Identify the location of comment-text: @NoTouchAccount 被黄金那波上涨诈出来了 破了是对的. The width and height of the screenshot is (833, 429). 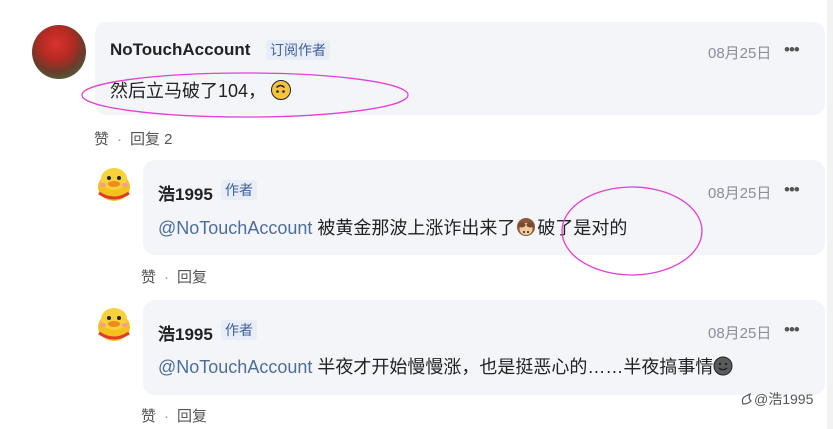
(392, 227).